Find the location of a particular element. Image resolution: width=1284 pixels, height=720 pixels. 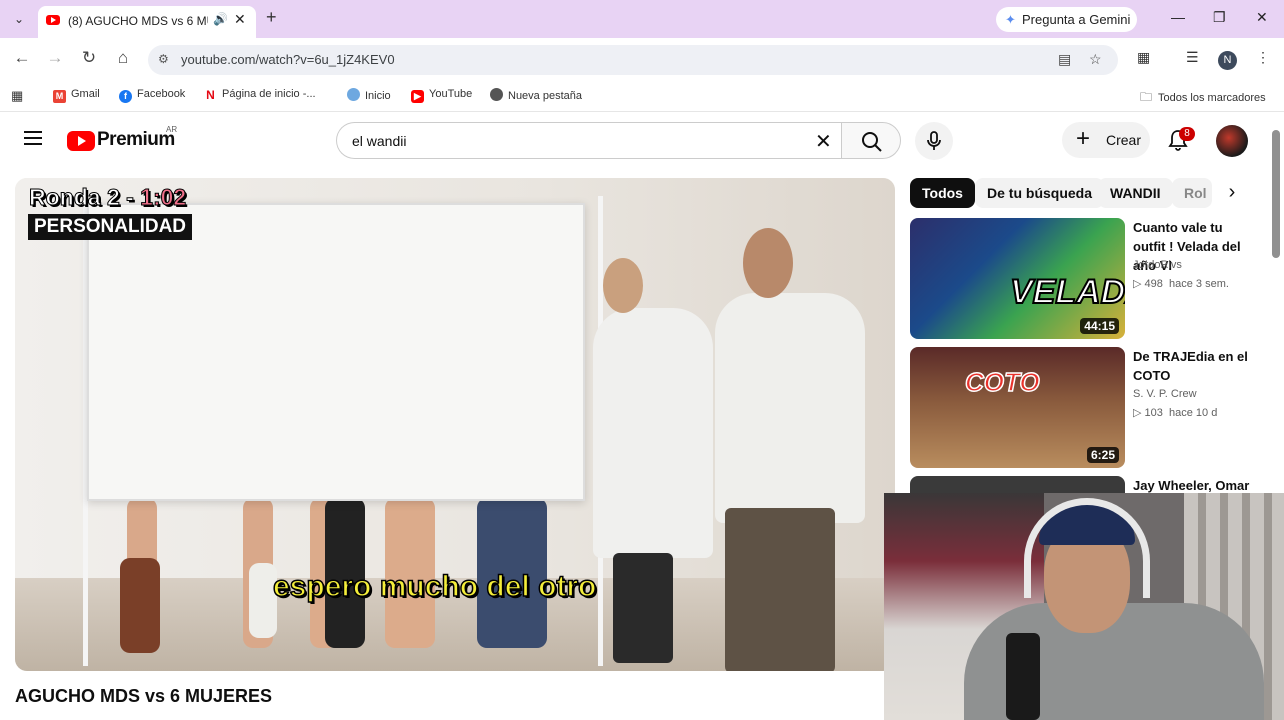

tab-title: (8) AGUCHO MDS vs 6 MUJERES is located at coordinates (138, 21).